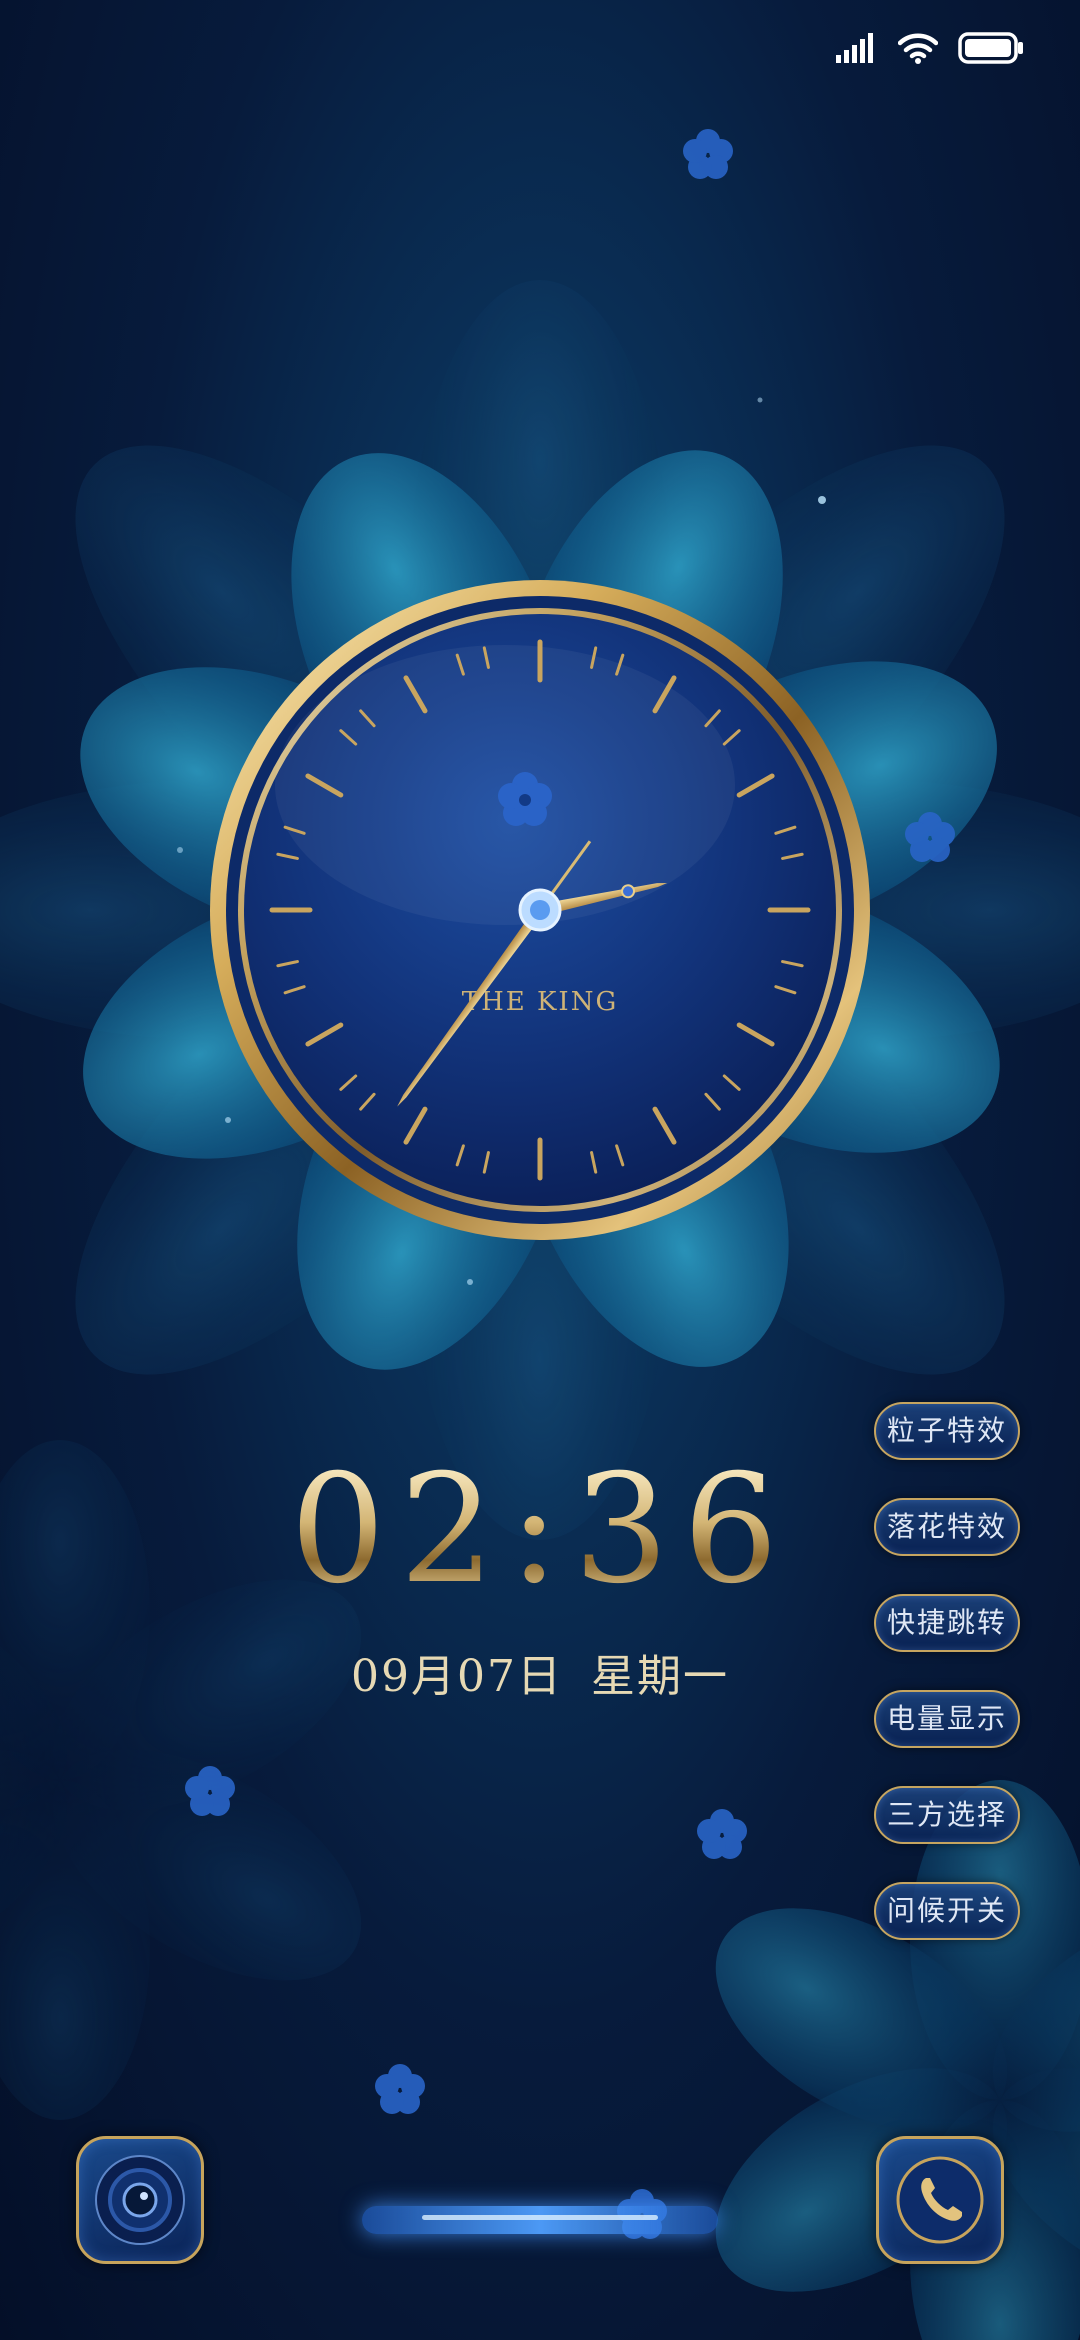 This screenshot has width=1080, height=2340. What do you see at coordinates (918, 48) in the screenshot?
I see `wifi-icon` at bounding box center [918, 48].